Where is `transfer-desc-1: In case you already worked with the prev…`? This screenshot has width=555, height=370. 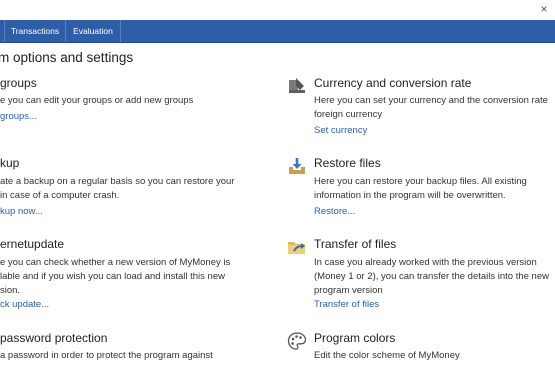 transfer-desc-1: In case you already worked with the prev… is located at coordinates (425, 262).